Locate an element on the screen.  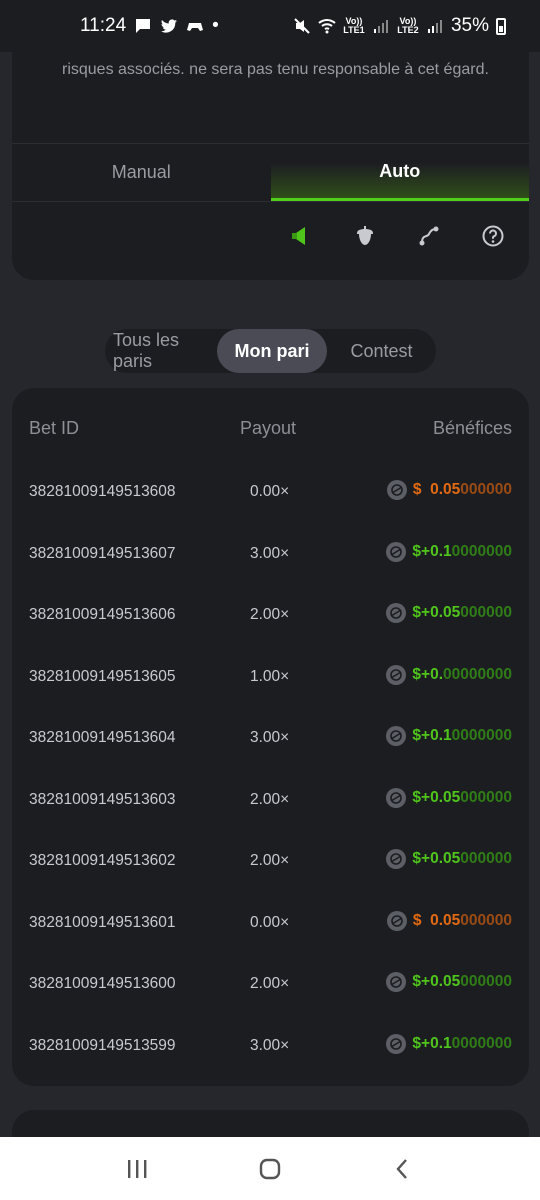
table-row: 38281009149513602 2.00× $+ 0.05 000000 is located at coordinates (270, 861).